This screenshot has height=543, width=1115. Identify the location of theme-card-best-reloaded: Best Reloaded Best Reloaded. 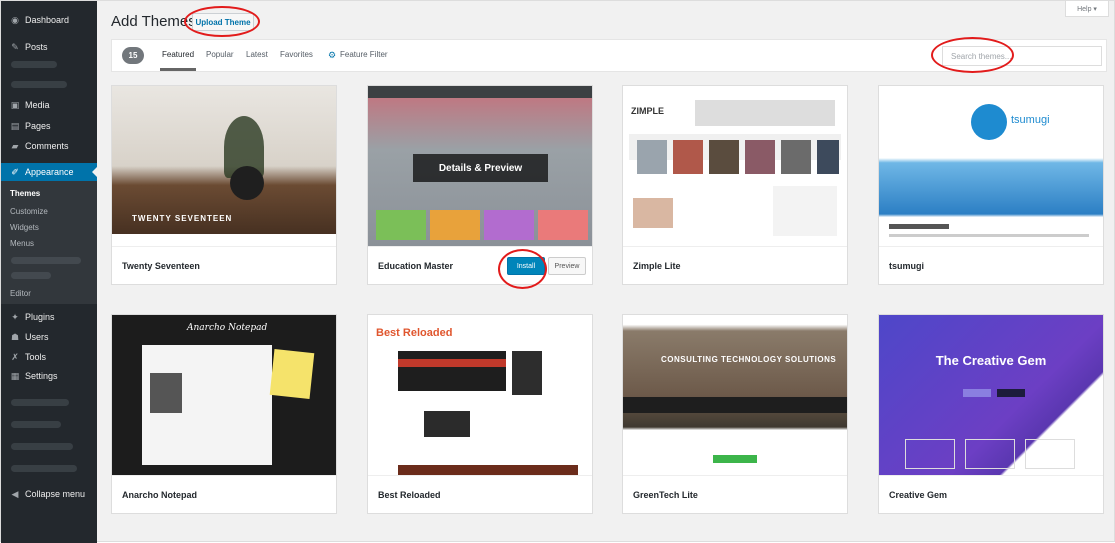
(480, 414).